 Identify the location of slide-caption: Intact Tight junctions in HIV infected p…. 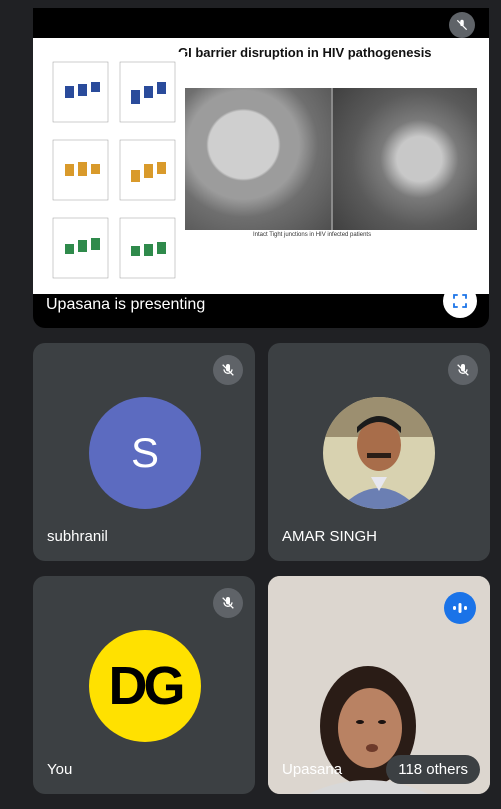
(312, 235).